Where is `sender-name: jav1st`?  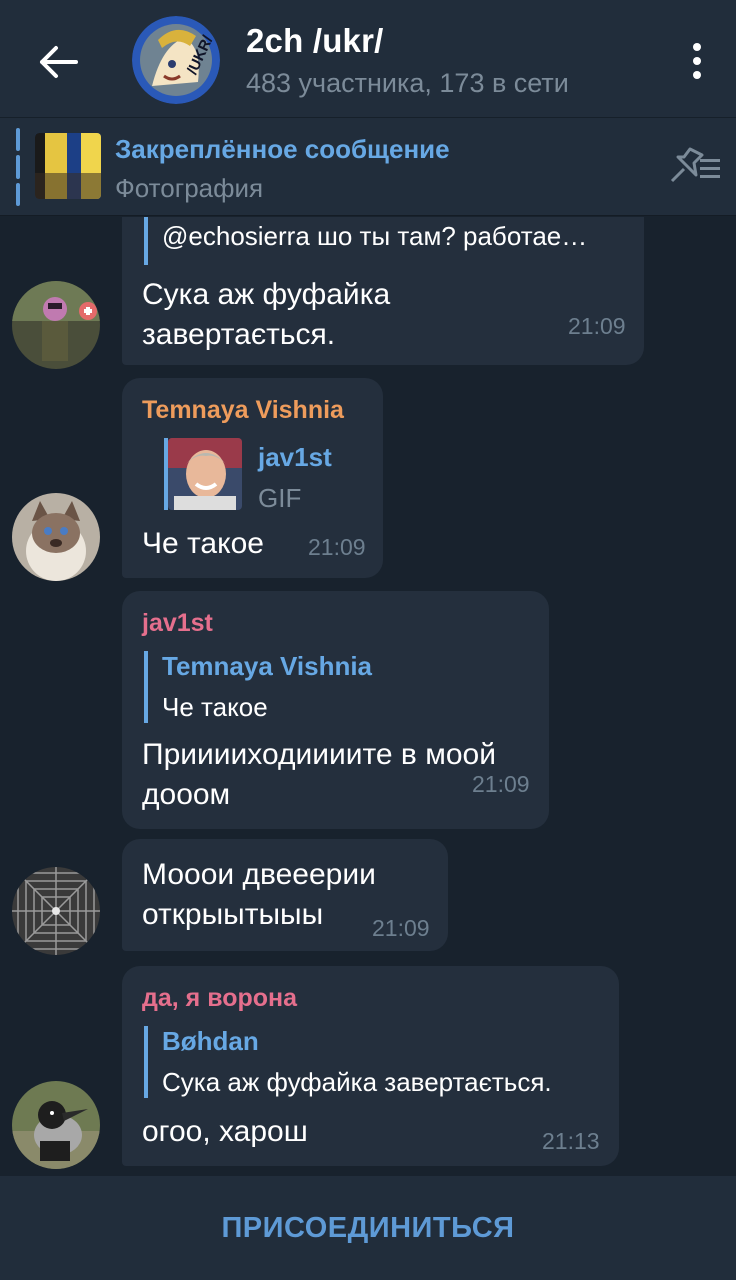
sender-name: jav1st is located at coordinates (177, 623).